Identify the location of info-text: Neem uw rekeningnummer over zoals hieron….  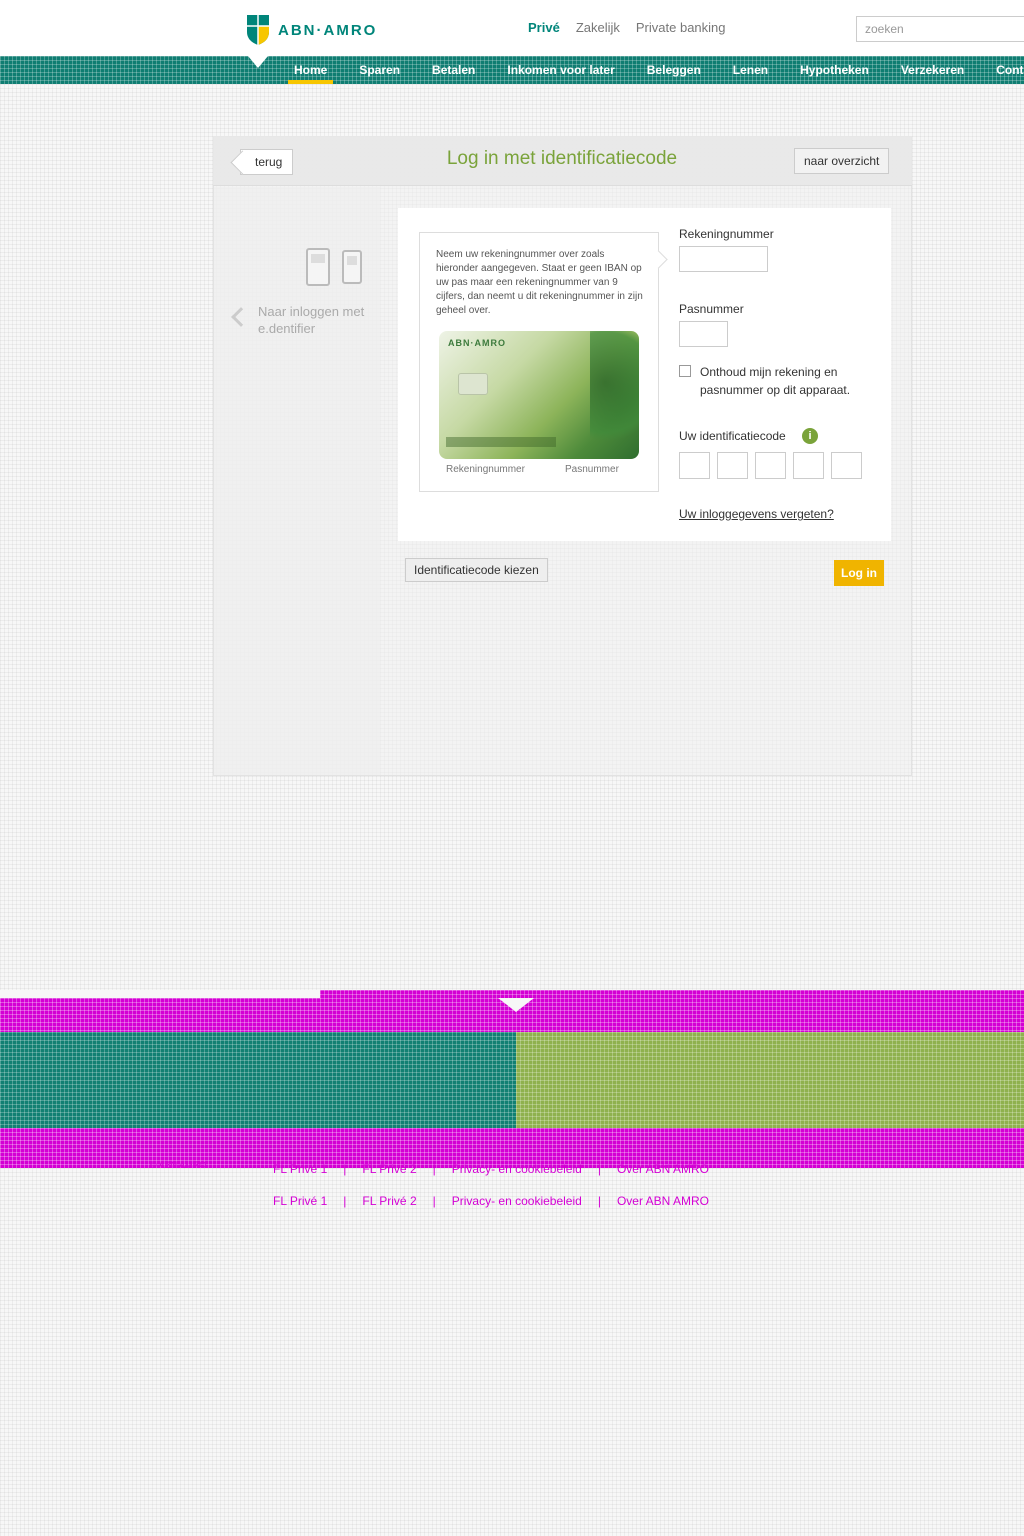
(539, 282).